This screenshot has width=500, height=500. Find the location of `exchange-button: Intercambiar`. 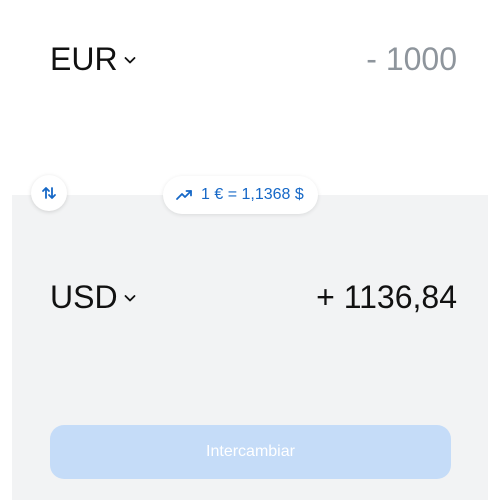

exchange-button: Intercambiar is located at coordinates (250, 452).